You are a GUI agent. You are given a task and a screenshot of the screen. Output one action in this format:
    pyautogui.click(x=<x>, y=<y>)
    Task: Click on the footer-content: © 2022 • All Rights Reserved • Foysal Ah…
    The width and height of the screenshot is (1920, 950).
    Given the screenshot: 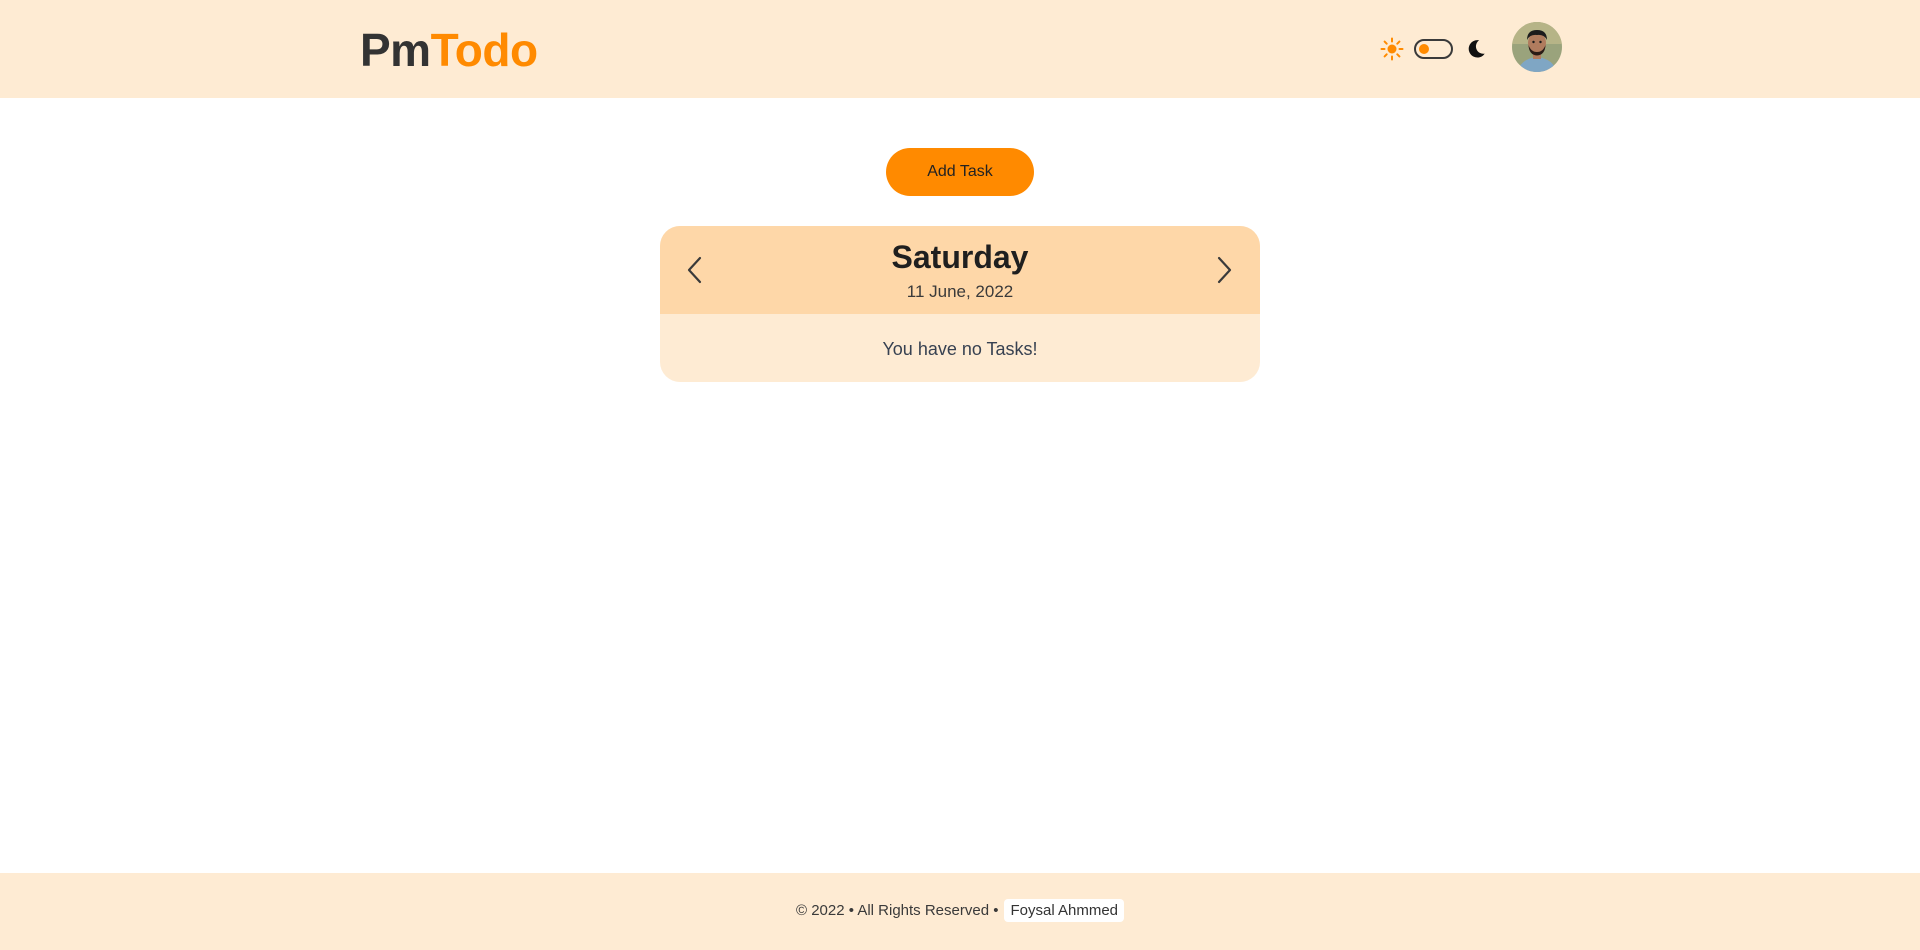 What is the action you would take?
    pyautogui.click(x=960, y=910)
    